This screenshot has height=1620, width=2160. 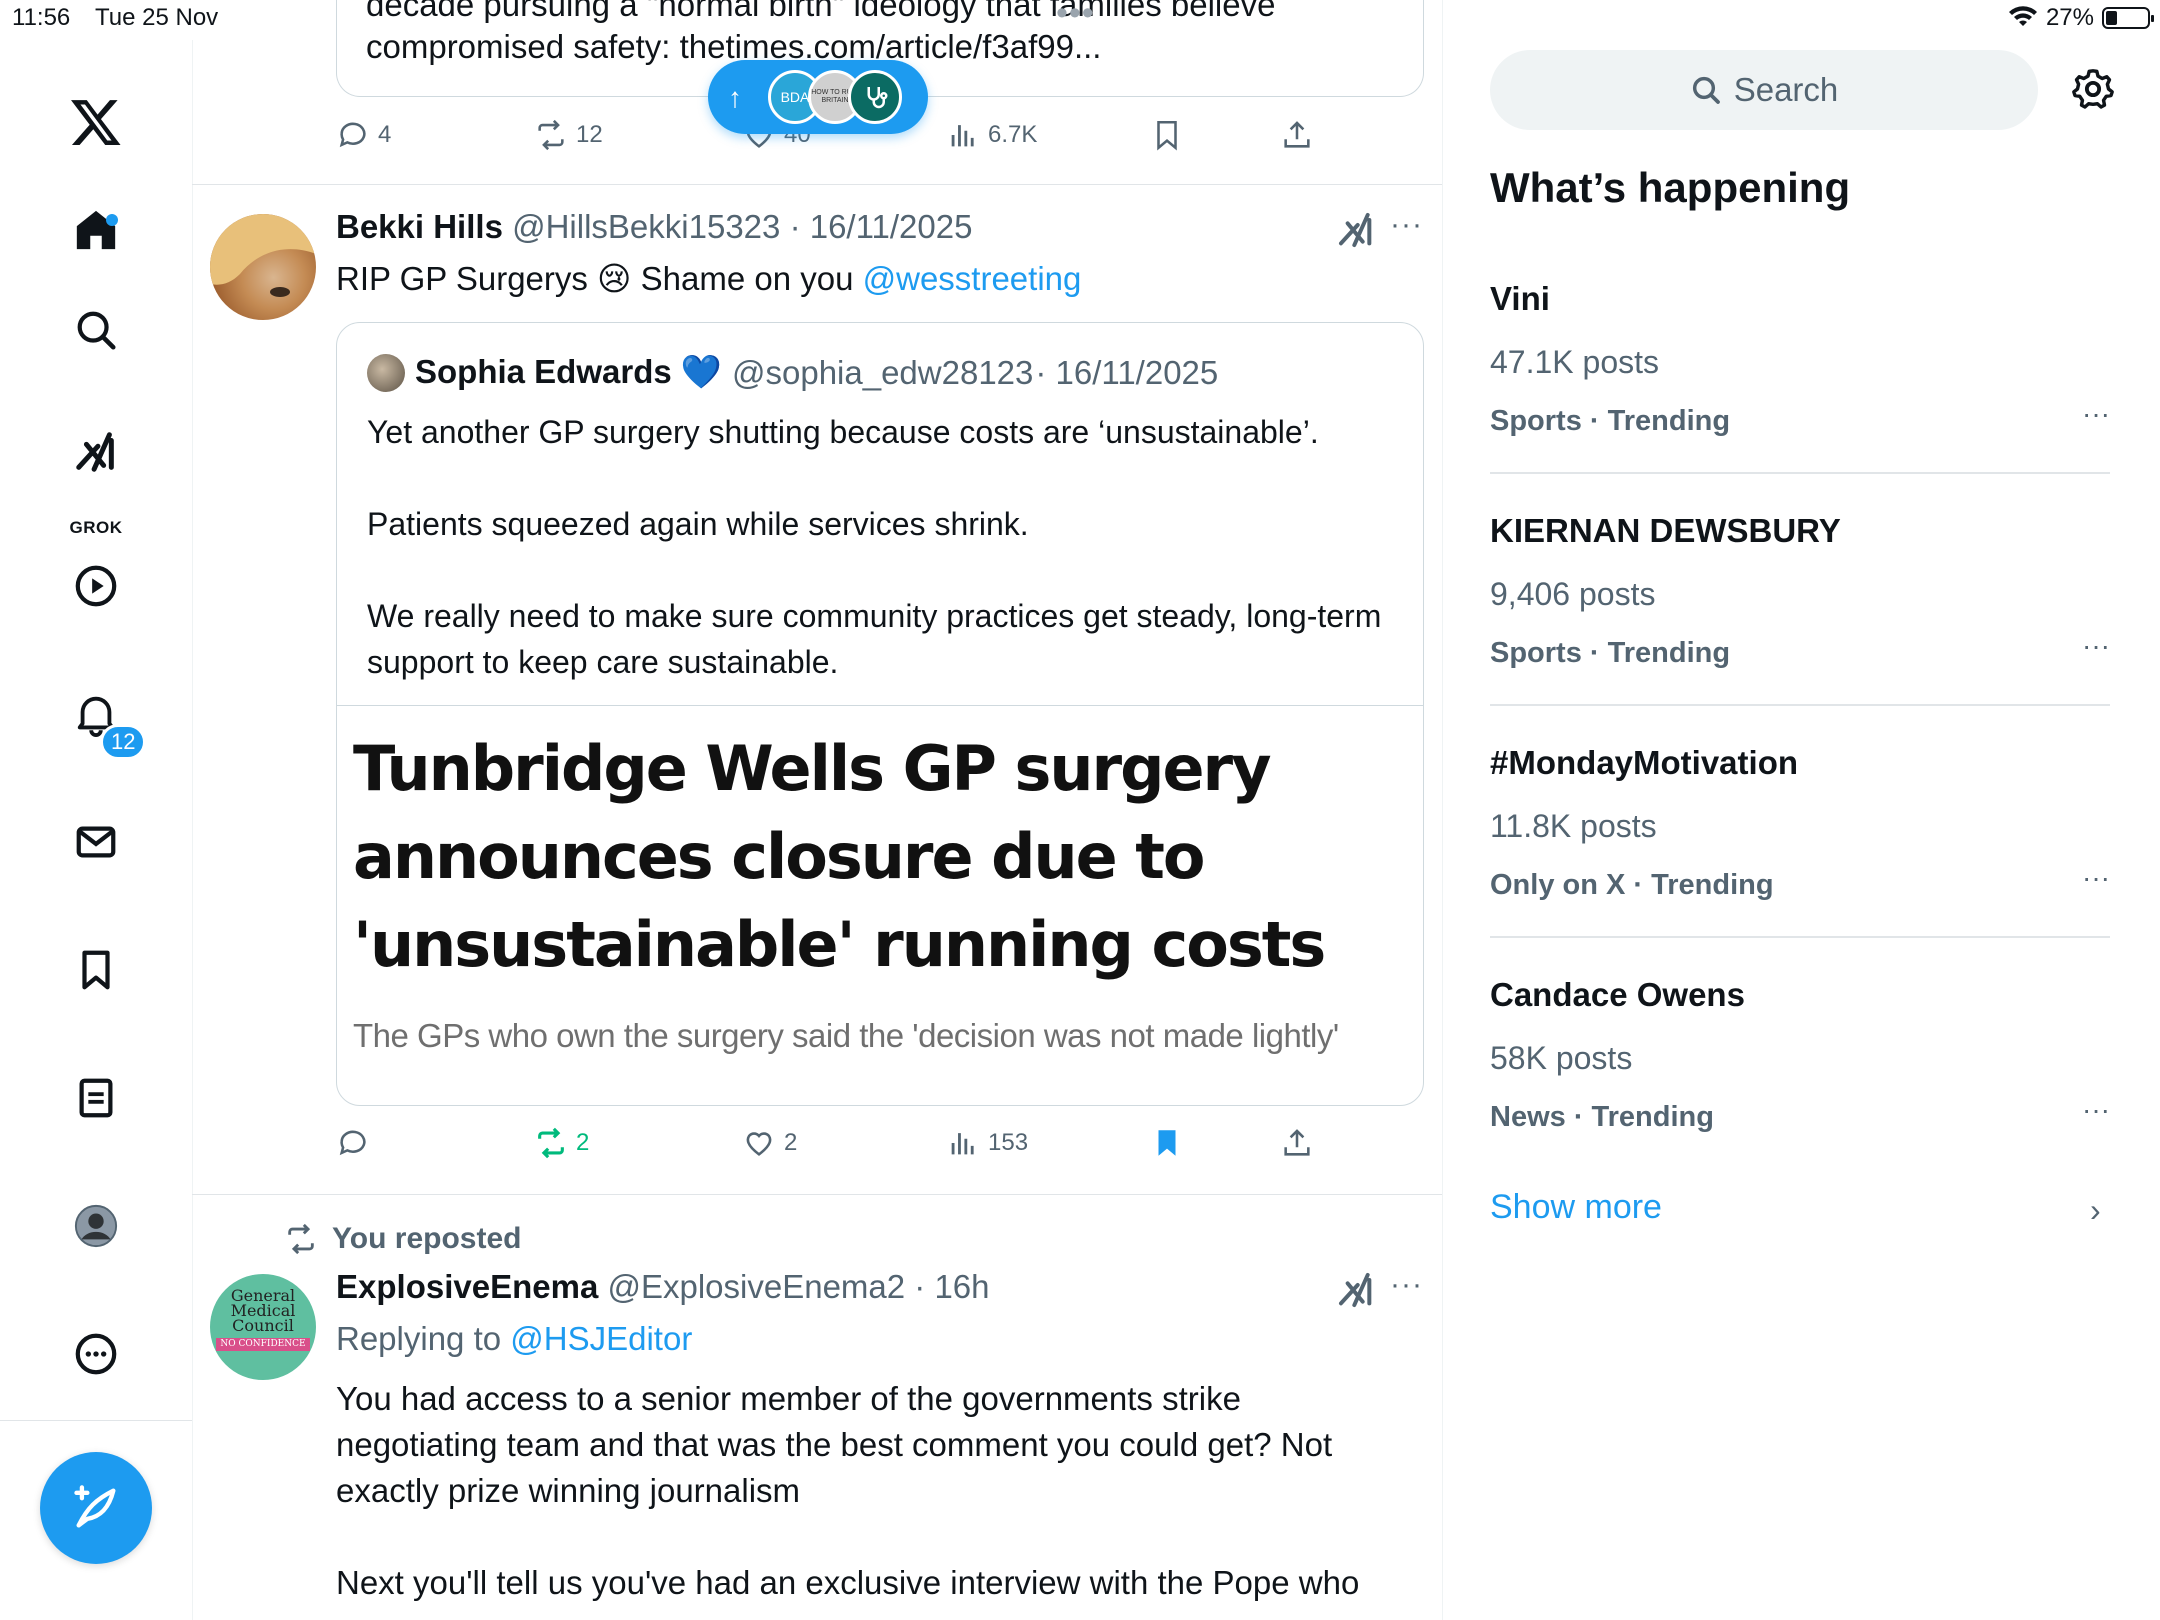 I want to click on show-more-link: Show more, so click(x=1576, y=1207).